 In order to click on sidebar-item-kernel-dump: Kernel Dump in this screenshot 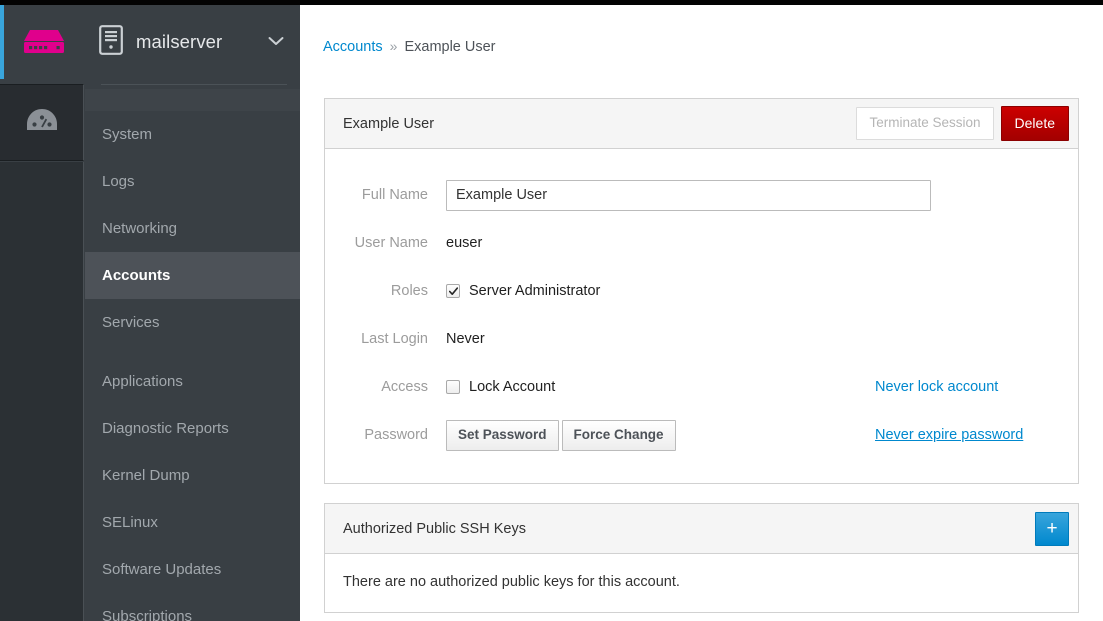, I will do `click(192, 475)`.